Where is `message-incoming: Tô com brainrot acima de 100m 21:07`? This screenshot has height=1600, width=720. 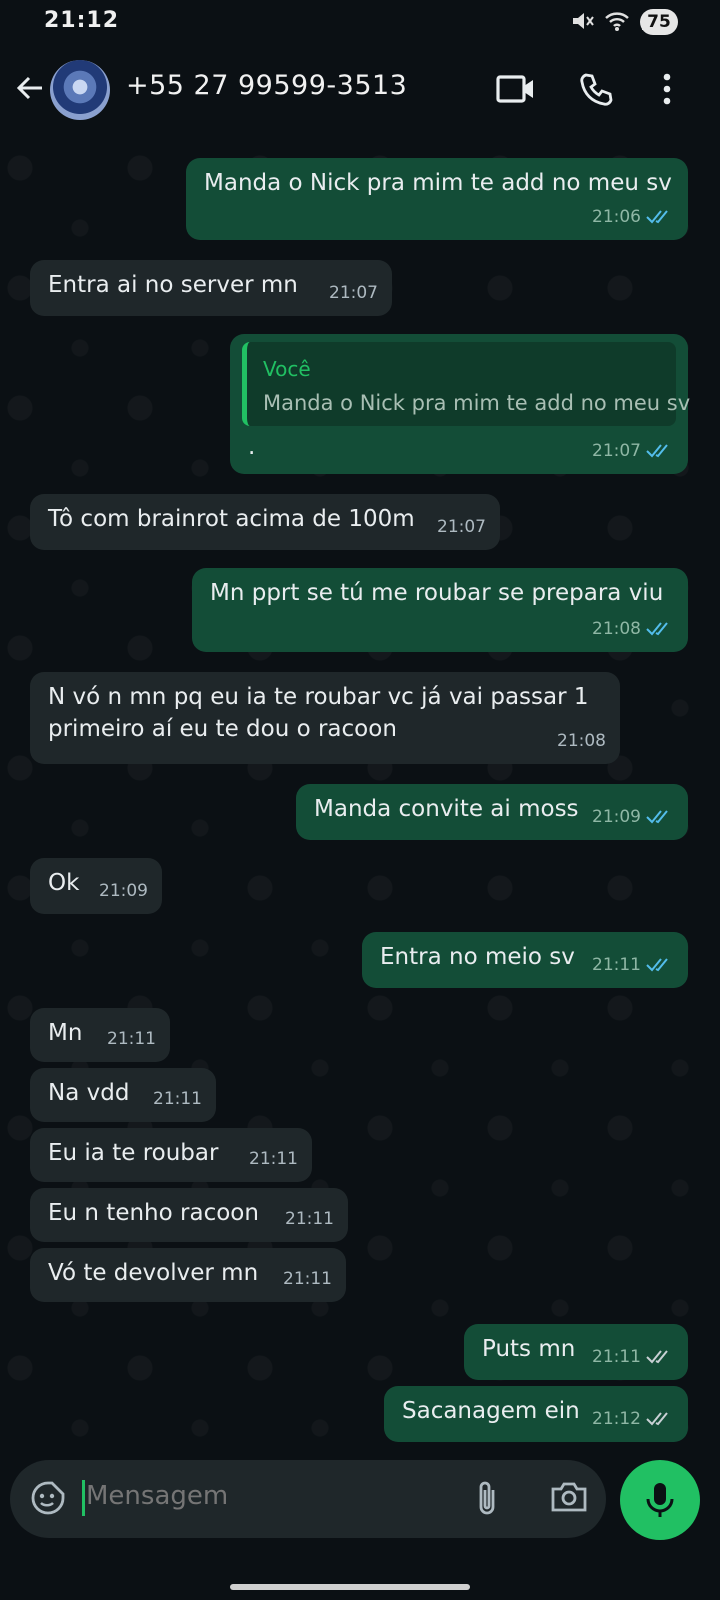 message-incoming: Tô com brainrot acima de 100m 21:07 is located at coordinates (265, 522).